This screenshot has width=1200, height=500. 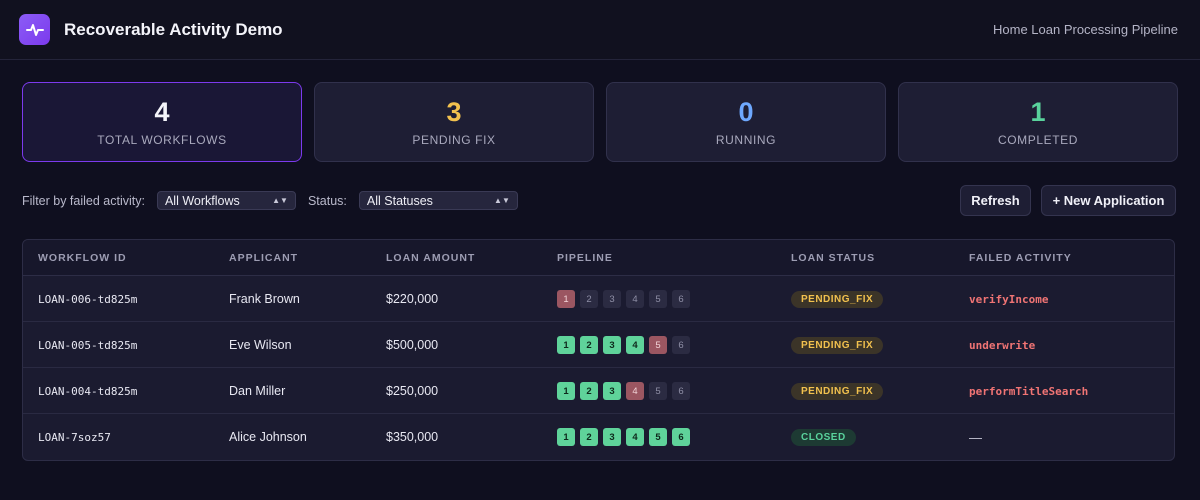 What do you see at coordinates (34, 29) in the screenshot?
I see `activity-pulse-icon` at bounding box center [34, 29].